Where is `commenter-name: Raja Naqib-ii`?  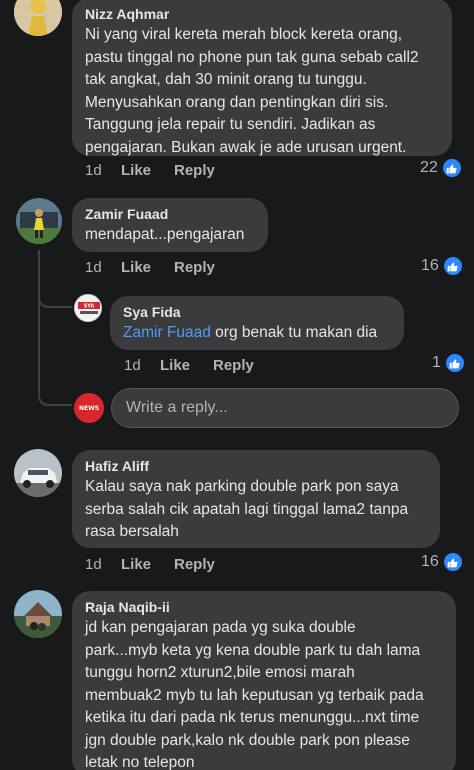
commenter-name: Raja Naqib-ii is located at coordinates (264, 607).